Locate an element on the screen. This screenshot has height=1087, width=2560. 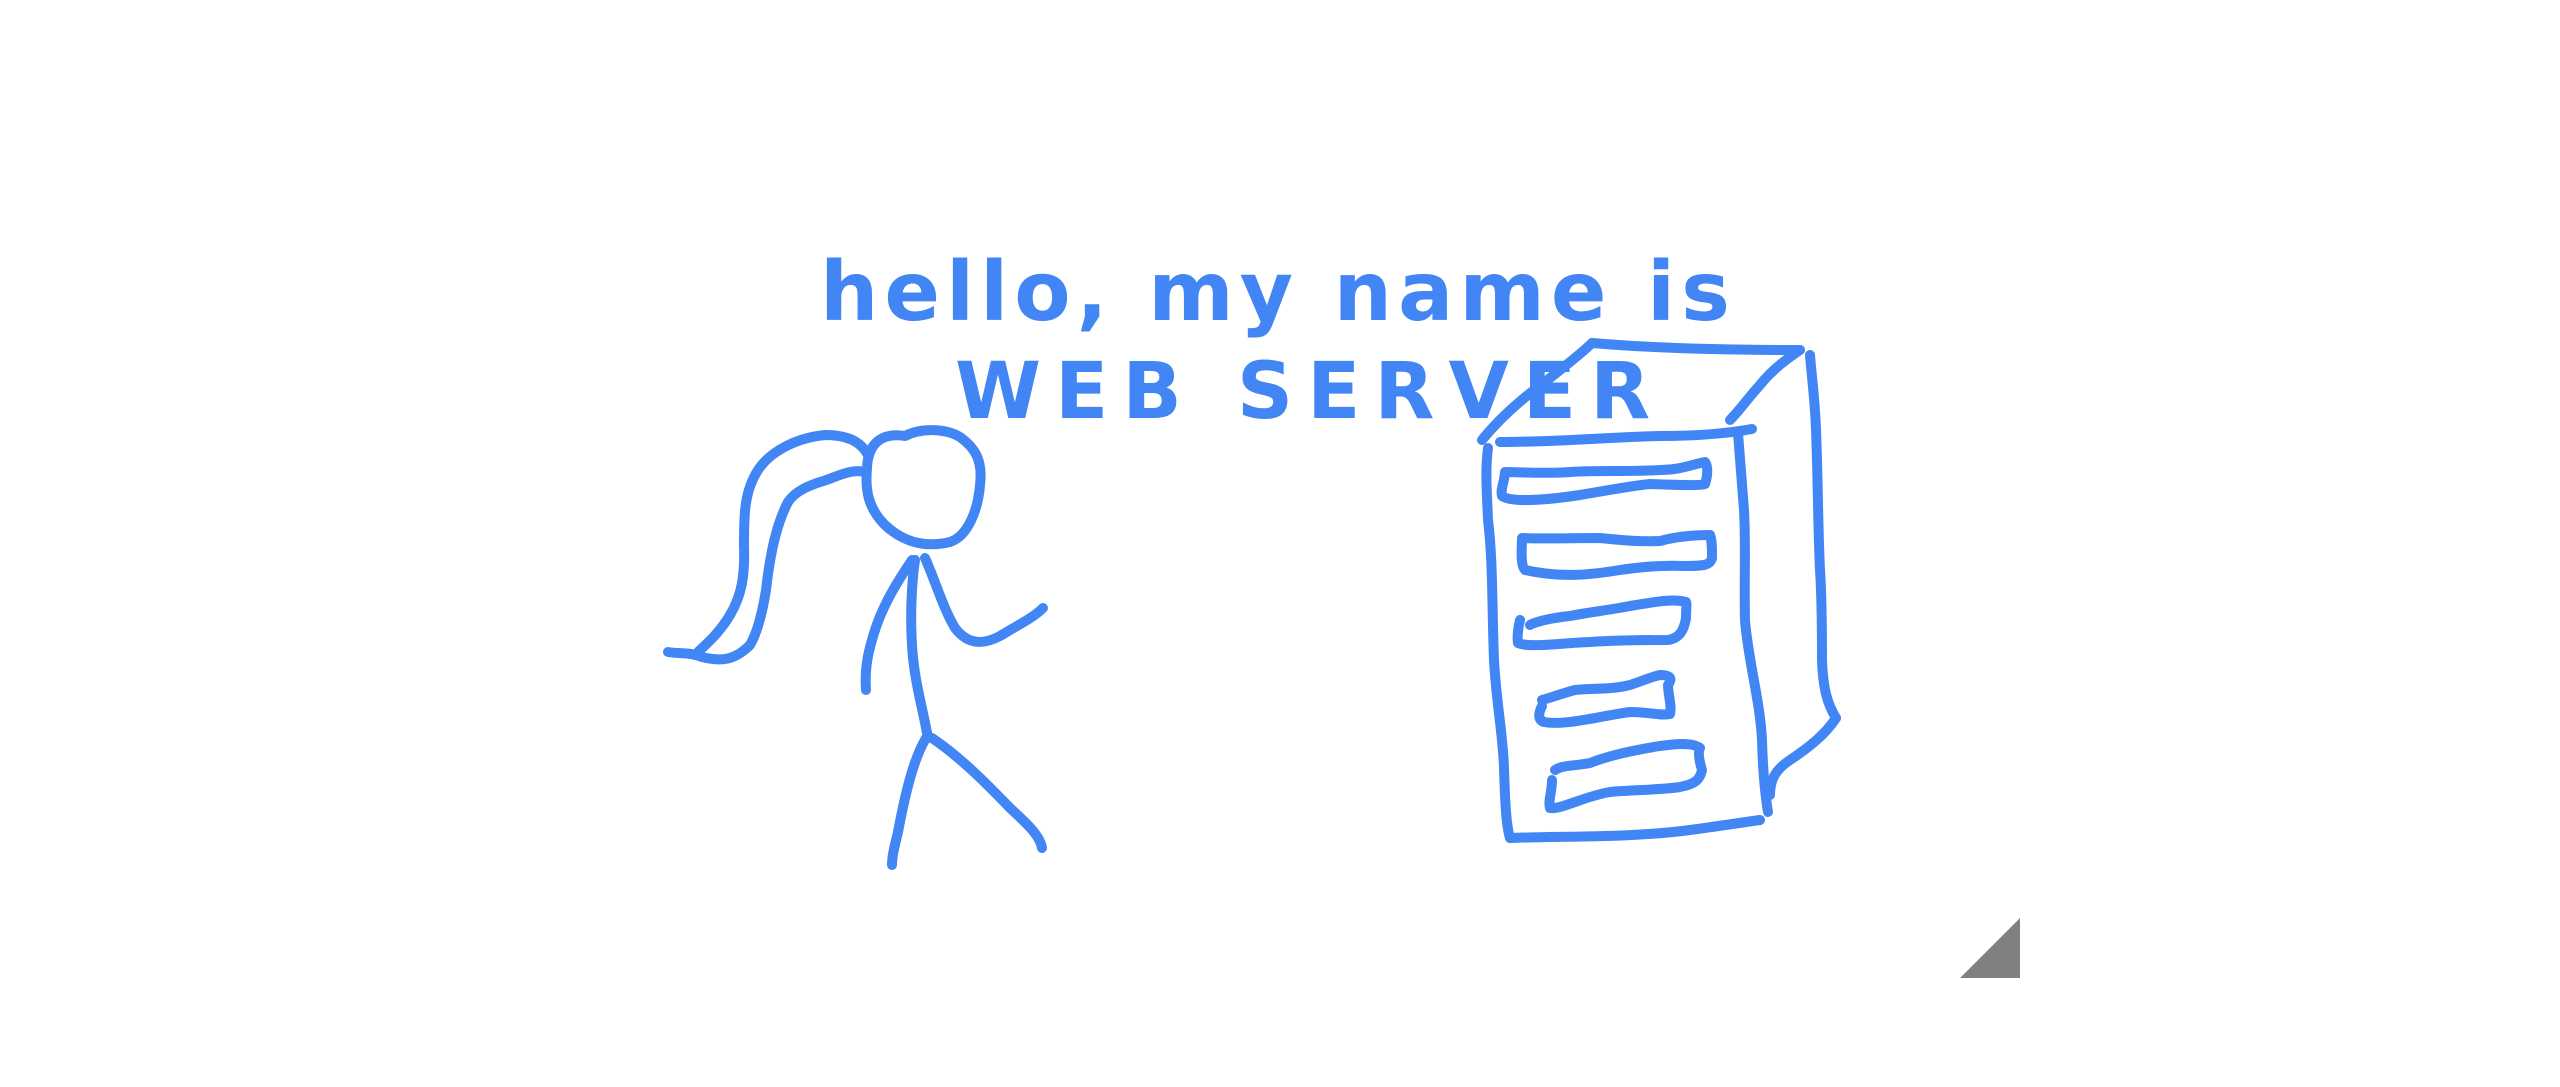
caption-line-1: hello, my name is is located at coordinates (1278, 292).